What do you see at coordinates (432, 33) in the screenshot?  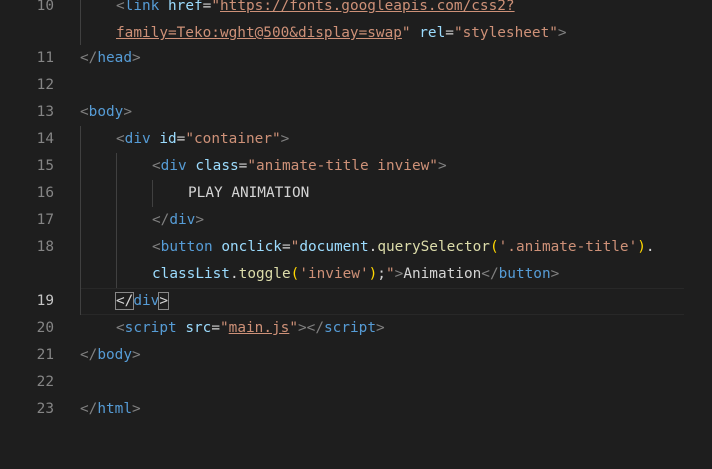 I see `attribute-name: rel` at bounding box center [432, 33].